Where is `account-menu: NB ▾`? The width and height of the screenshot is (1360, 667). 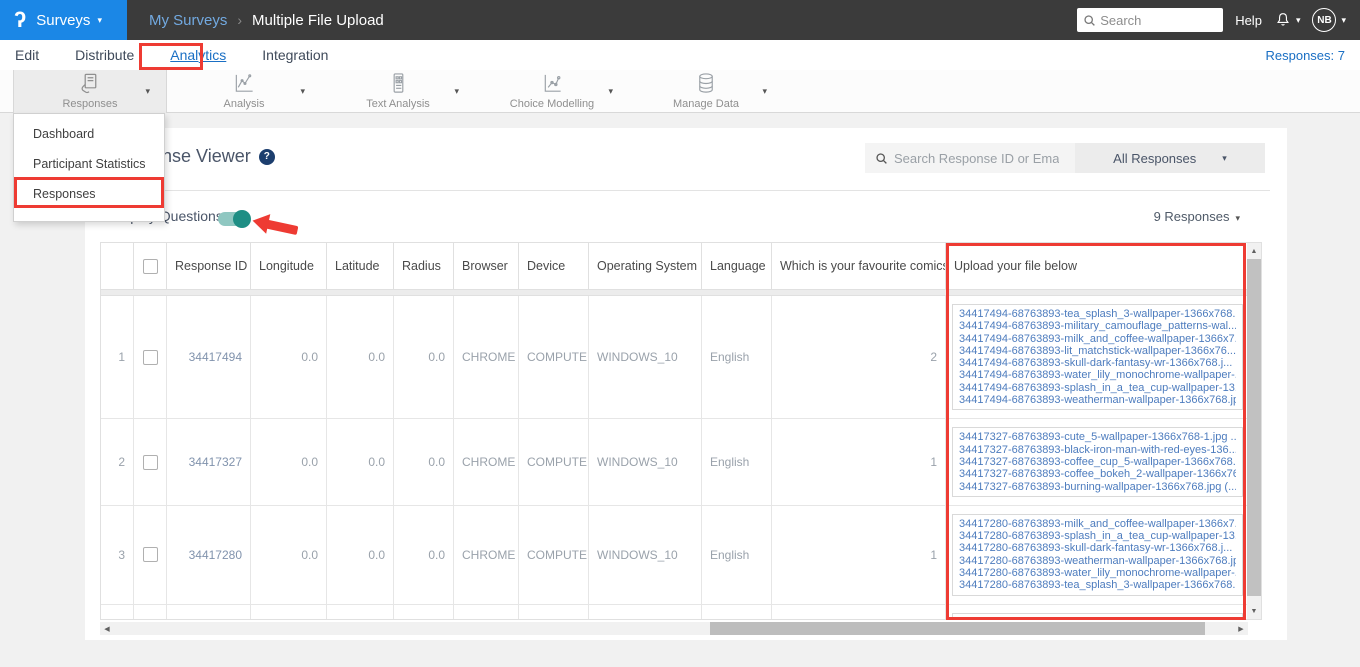 account-menu: NB ▾ is located at coordinates (1329, 20).